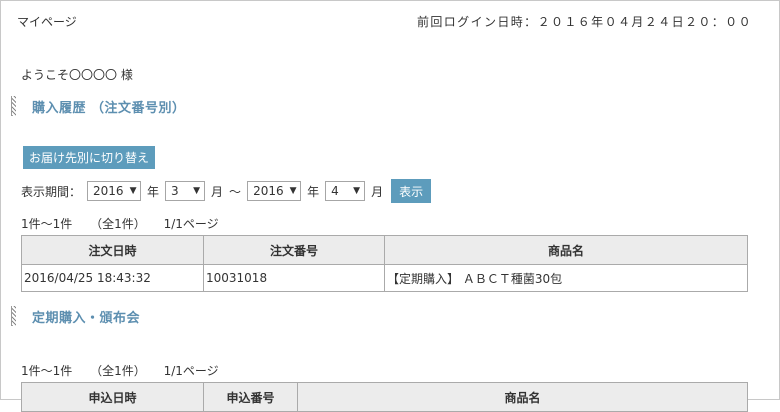 This screenshot has height=412, width=780. What do you see at coordinates (345, 191) in the screenshot?
I see `to-month-select: 4 ▼` at bounding box center [345, 191].